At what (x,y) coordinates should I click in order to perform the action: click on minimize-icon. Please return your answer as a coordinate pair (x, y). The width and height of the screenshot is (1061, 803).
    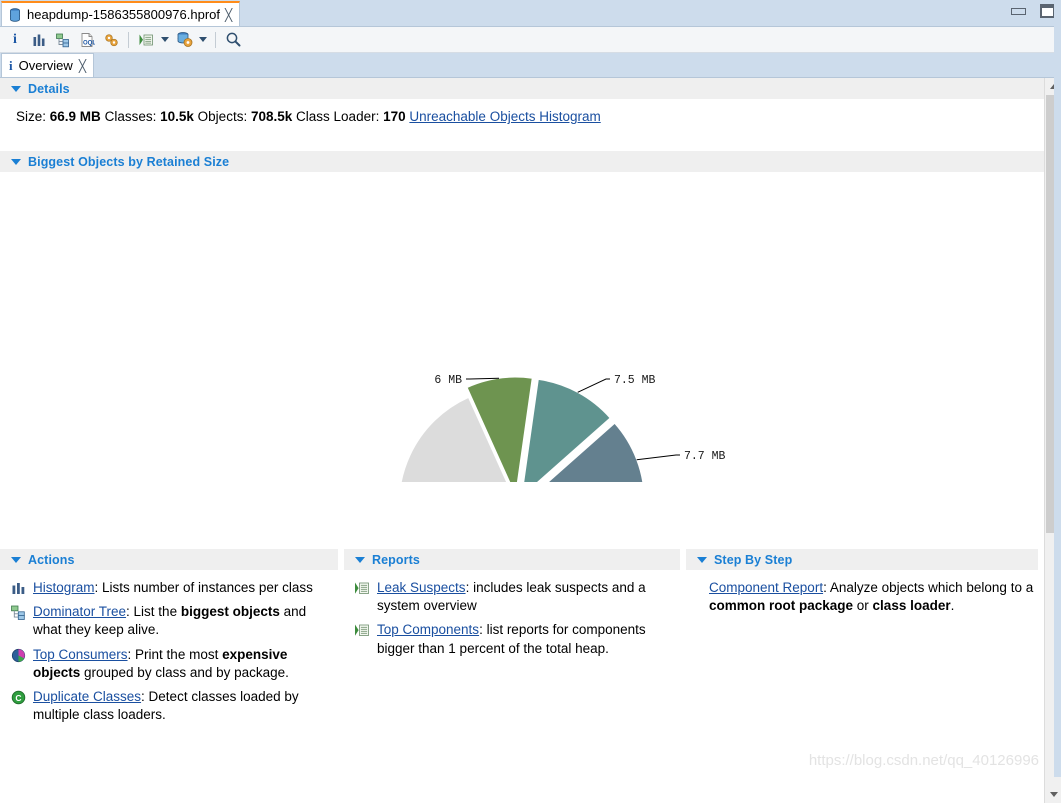
    Looking at the image, I should click on (1018, 11).